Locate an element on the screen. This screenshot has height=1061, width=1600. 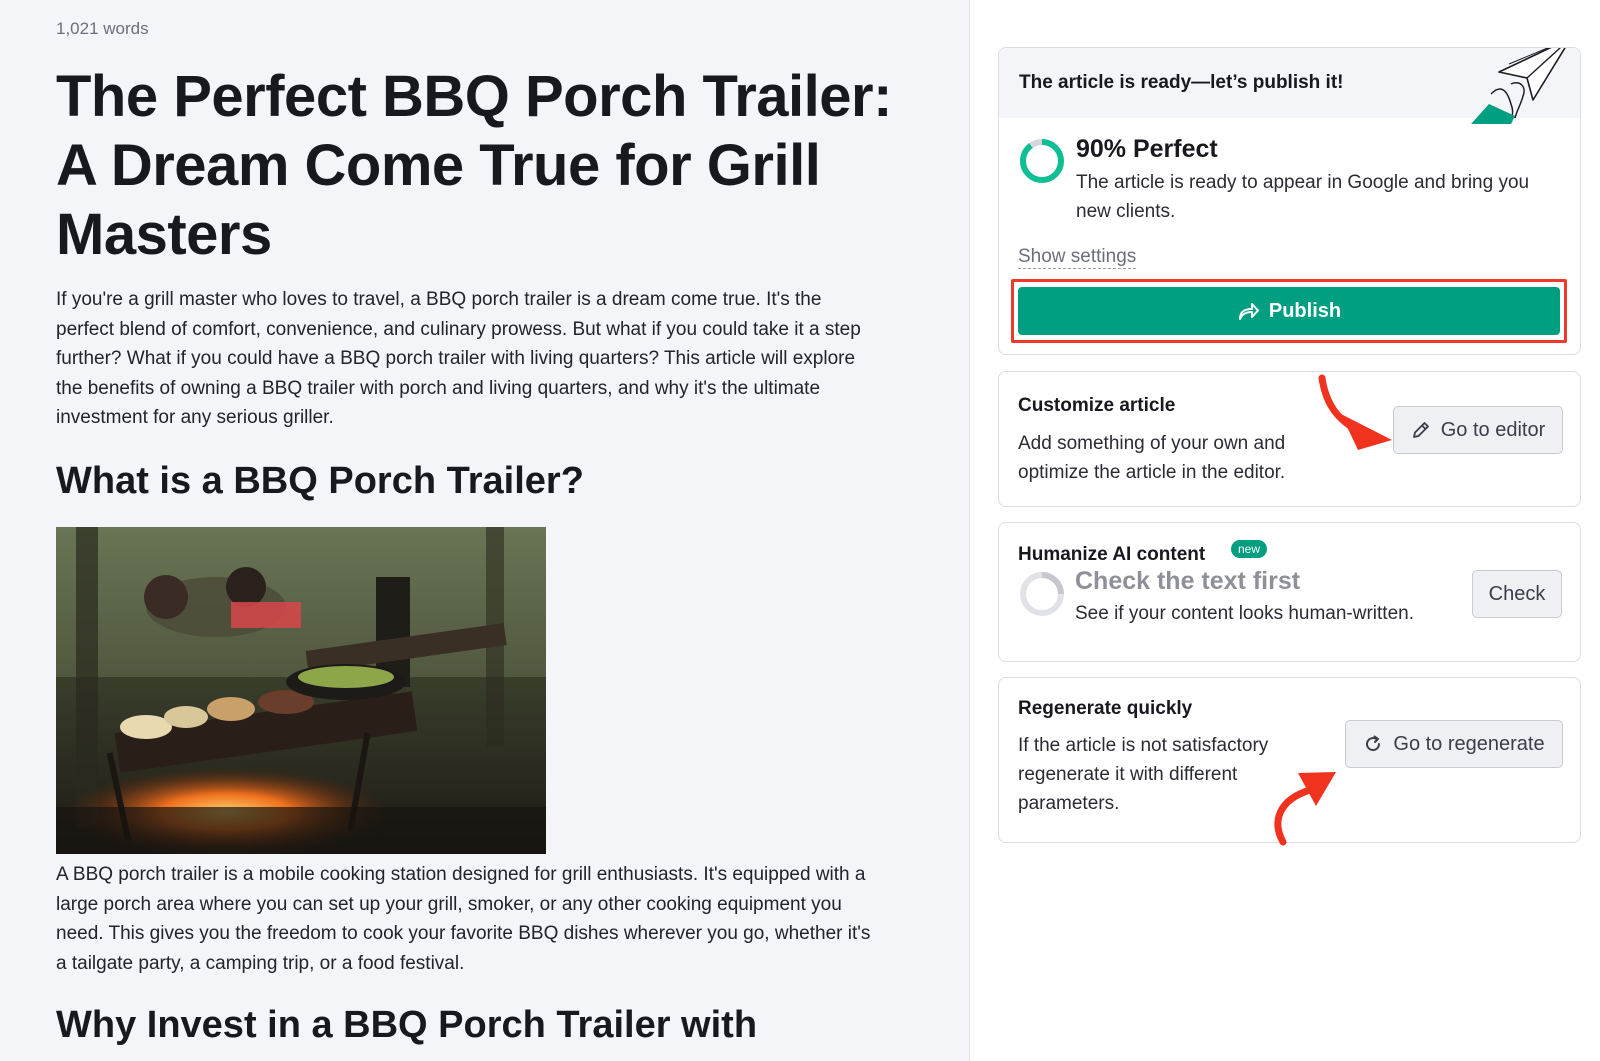
score-label: 90% Perfect is located at coordinates (1147, 149).